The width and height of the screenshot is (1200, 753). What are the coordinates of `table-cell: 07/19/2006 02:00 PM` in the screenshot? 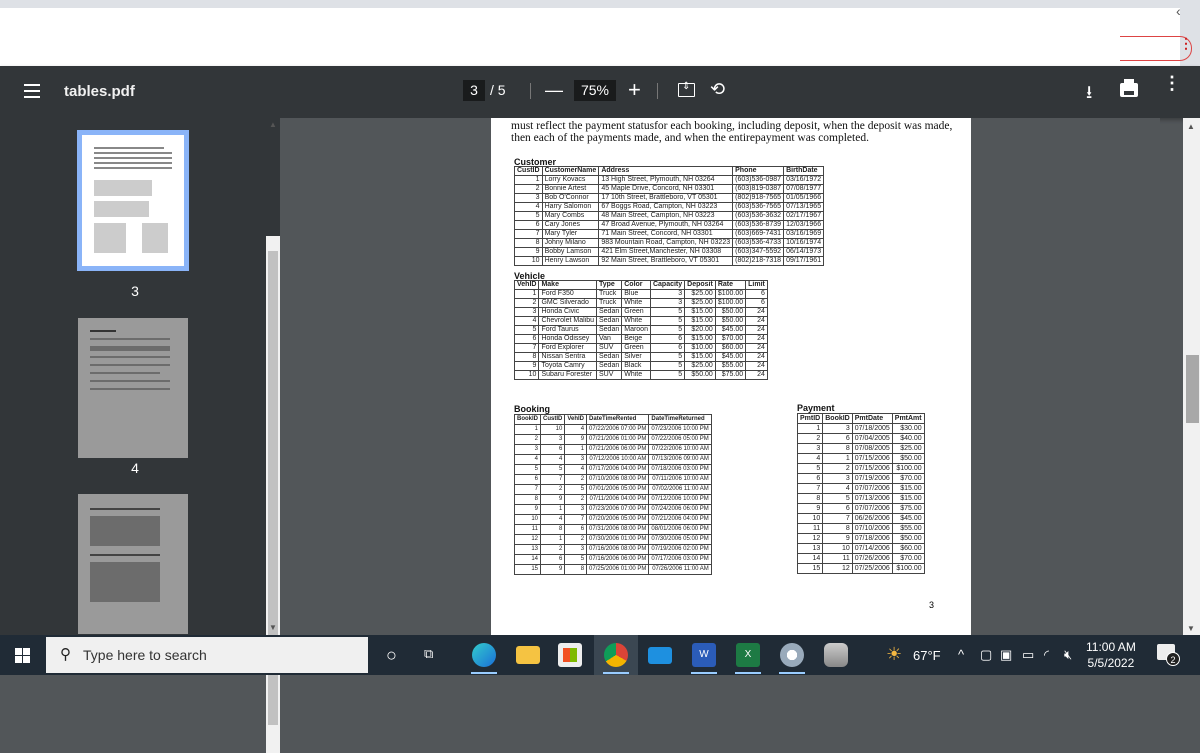 It's located at (680, 549).